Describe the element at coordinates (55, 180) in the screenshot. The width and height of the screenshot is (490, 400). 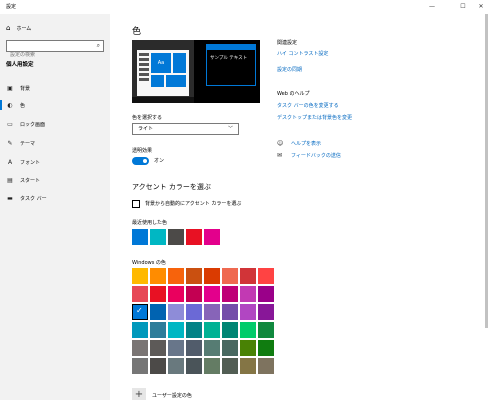
I see `sidebar-item-start: ▤ スタート` at that location.